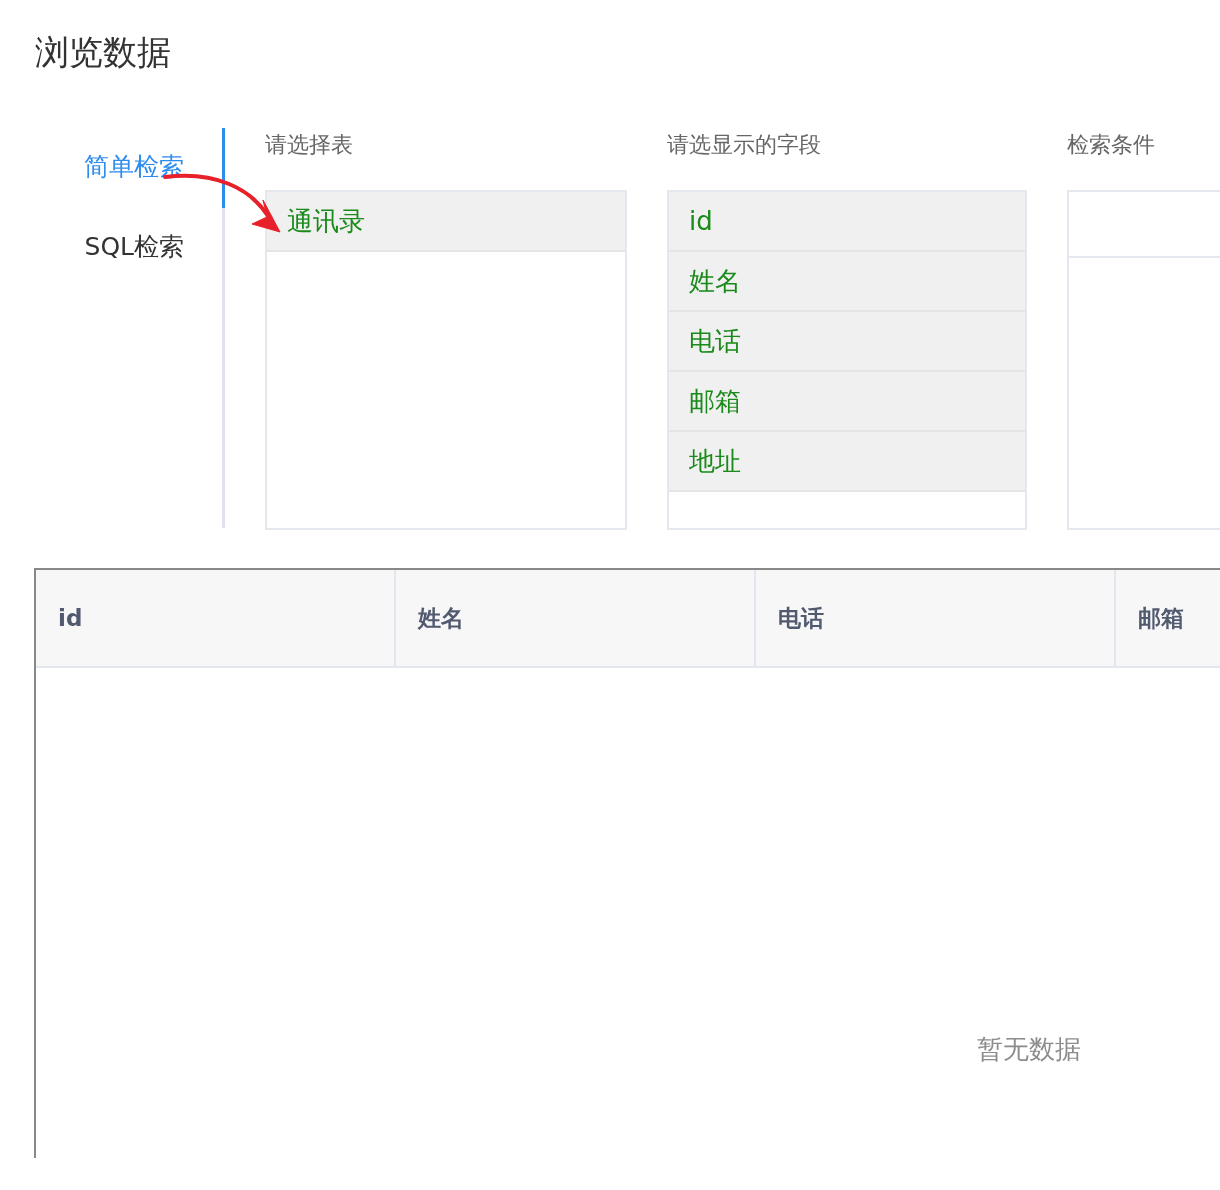  I want to click on list-item: id, so click(847, 222).